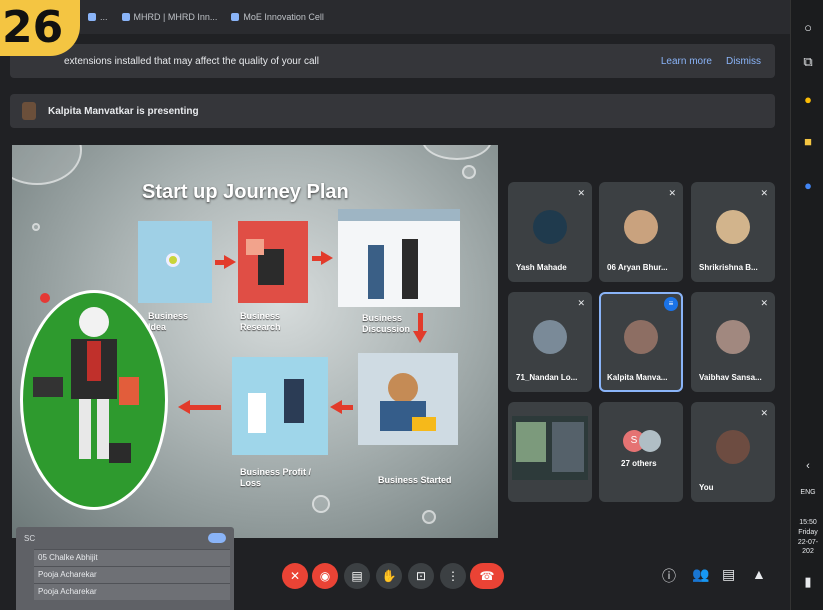  What do you see at coordinates (453, 576) in the screenshot?
I see `more-options-button: ⋮` at bounding box center [453, 576].